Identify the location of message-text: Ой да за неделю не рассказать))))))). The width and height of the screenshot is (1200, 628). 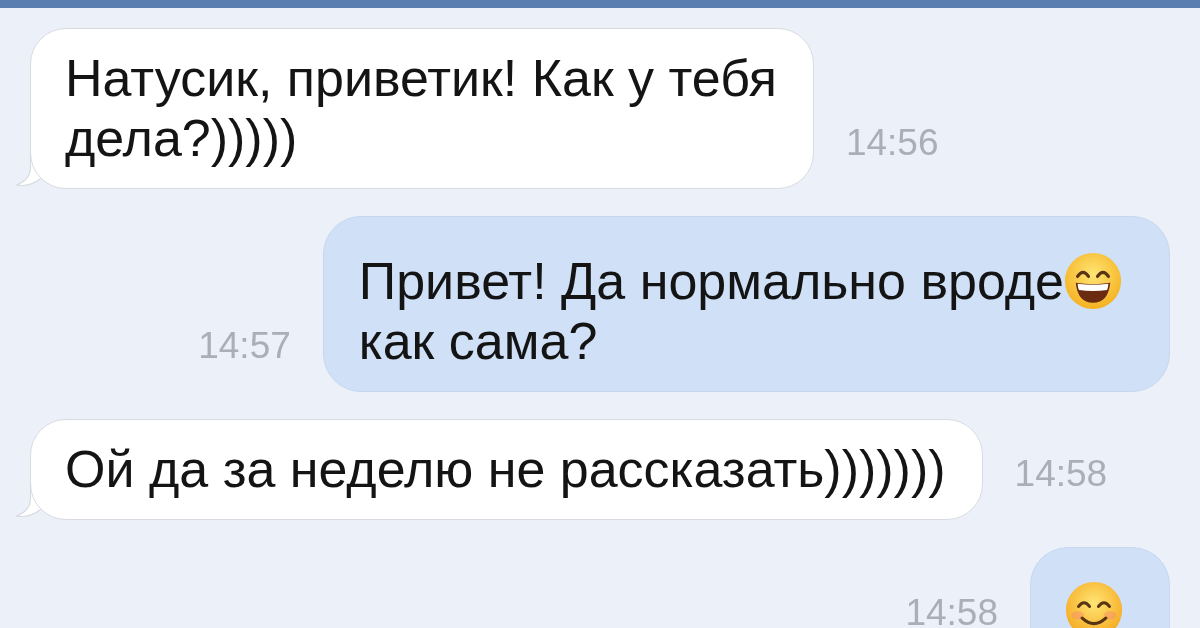
(505, 469).